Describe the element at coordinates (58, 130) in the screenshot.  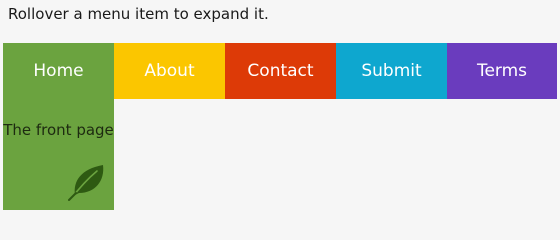
I see `panel-description: The front page` at that location.